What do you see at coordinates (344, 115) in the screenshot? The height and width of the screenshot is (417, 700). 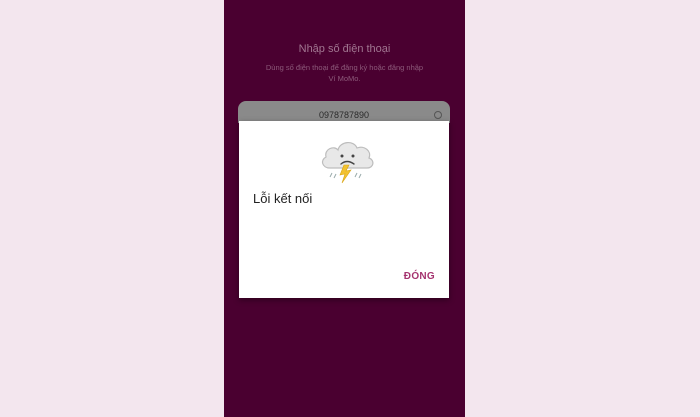 I see `phone-input-value: 0978787890` at bounding box center [344, 115].